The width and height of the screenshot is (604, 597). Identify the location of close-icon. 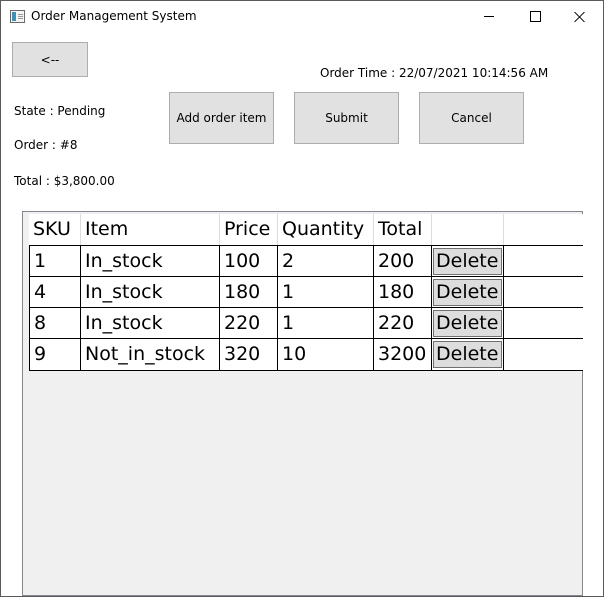
(580, 17).